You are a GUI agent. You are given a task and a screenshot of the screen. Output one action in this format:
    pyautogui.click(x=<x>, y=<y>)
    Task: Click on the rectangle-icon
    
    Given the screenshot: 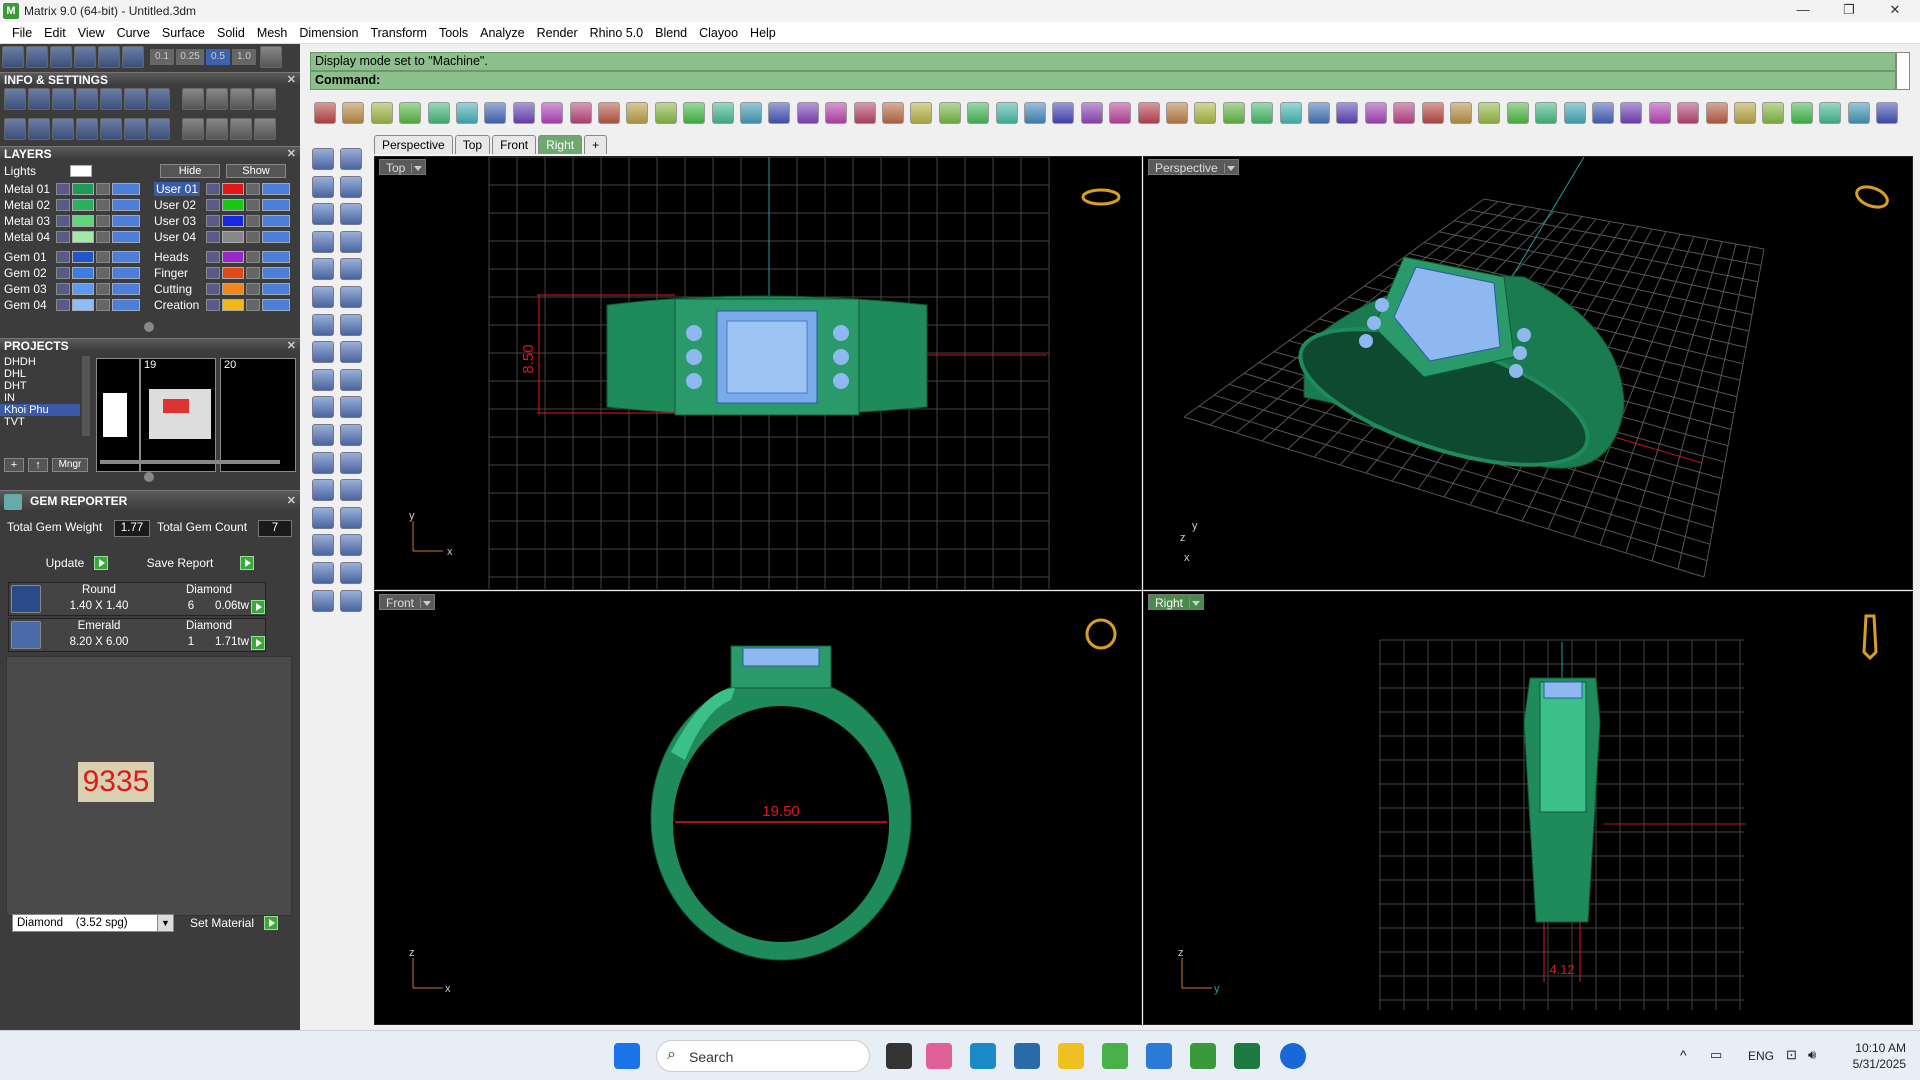 What is the action you would take?
    pyautogui.click(x=351, y=241)
    